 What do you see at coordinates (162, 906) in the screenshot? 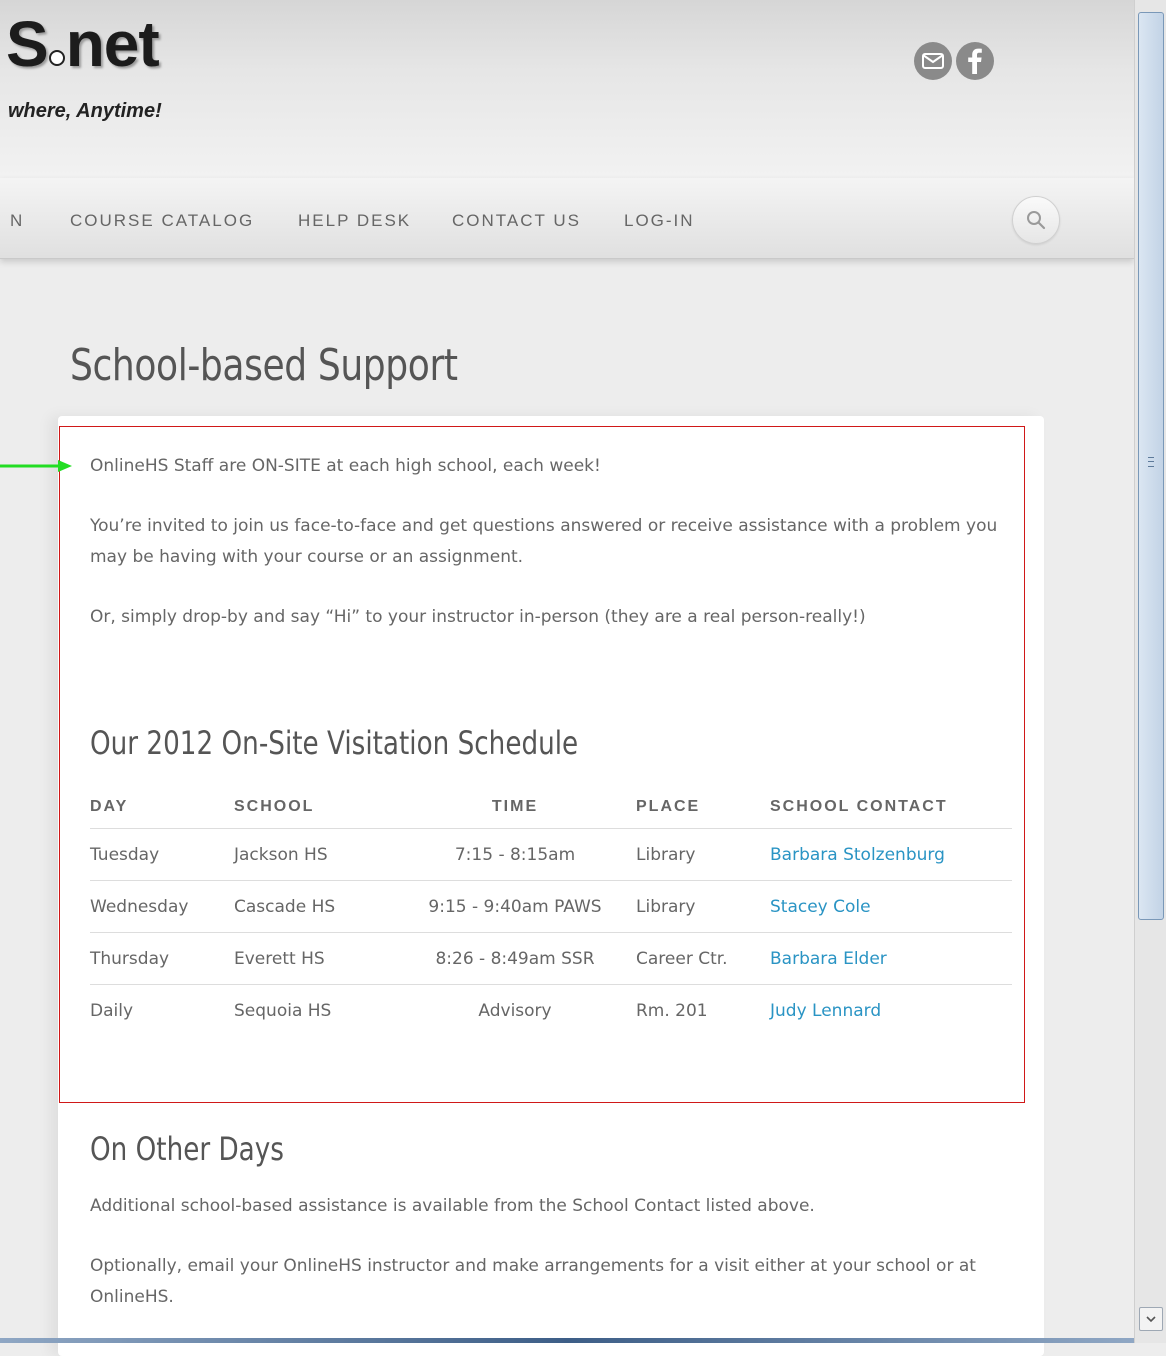
I see `cell-day: Wednesday` at bounding box center [162, 906].